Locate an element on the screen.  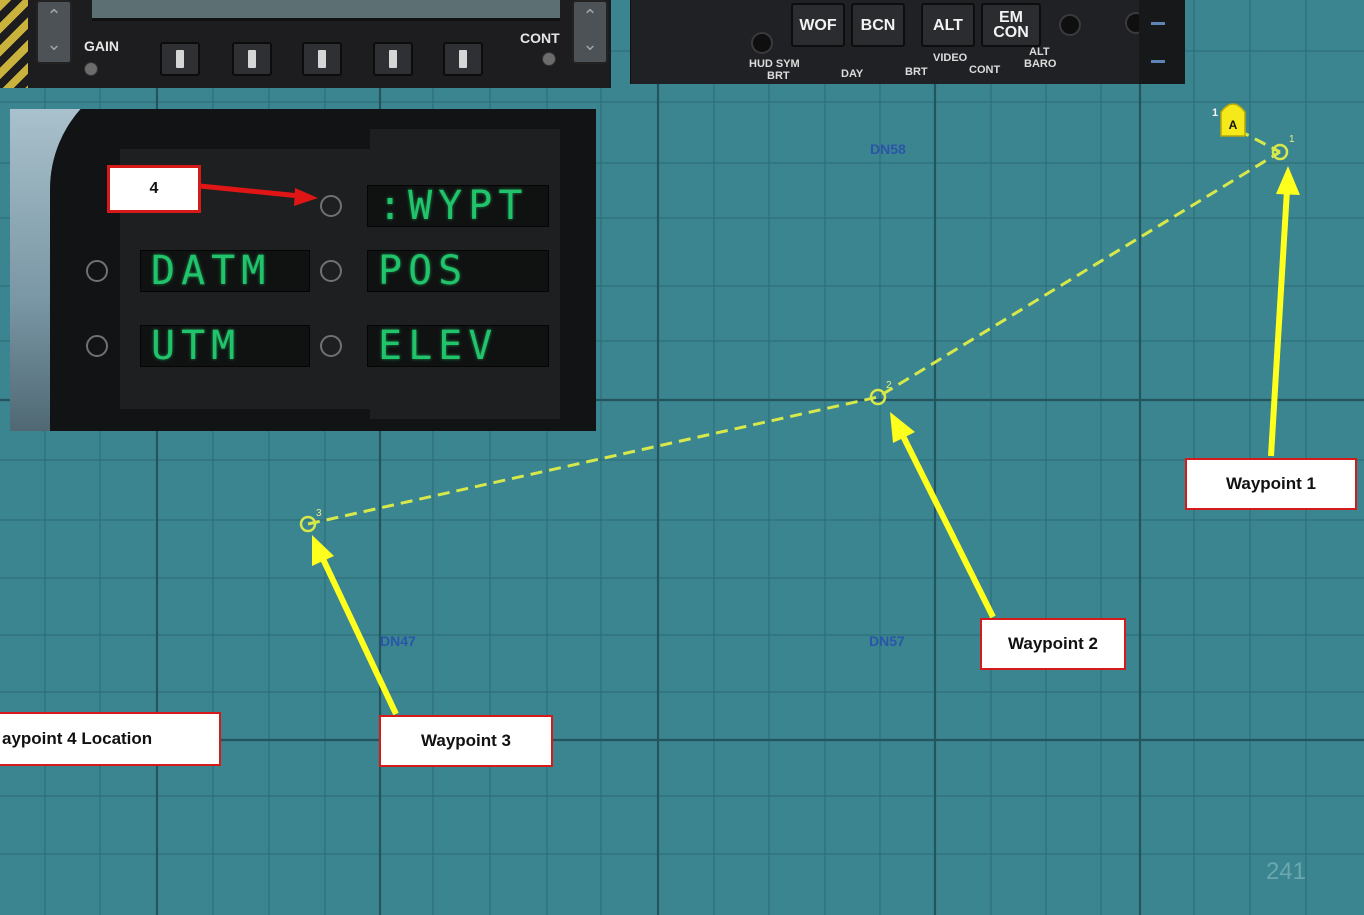
alt-switch-label: ALT is located at coordinates (1039, 52).